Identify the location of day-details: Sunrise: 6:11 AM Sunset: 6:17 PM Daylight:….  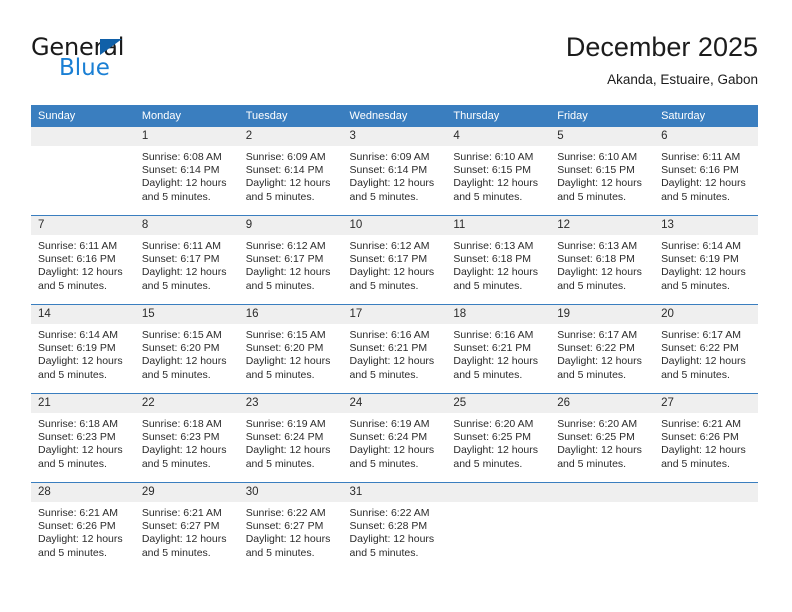
(187, 264).